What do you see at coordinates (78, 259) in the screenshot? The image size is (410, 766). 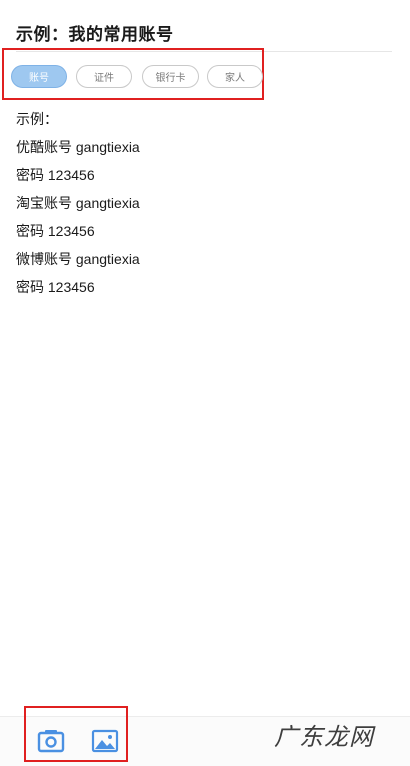 I see `content-line: 微博账号 gangtiexia` at bounding box center [78, 259].